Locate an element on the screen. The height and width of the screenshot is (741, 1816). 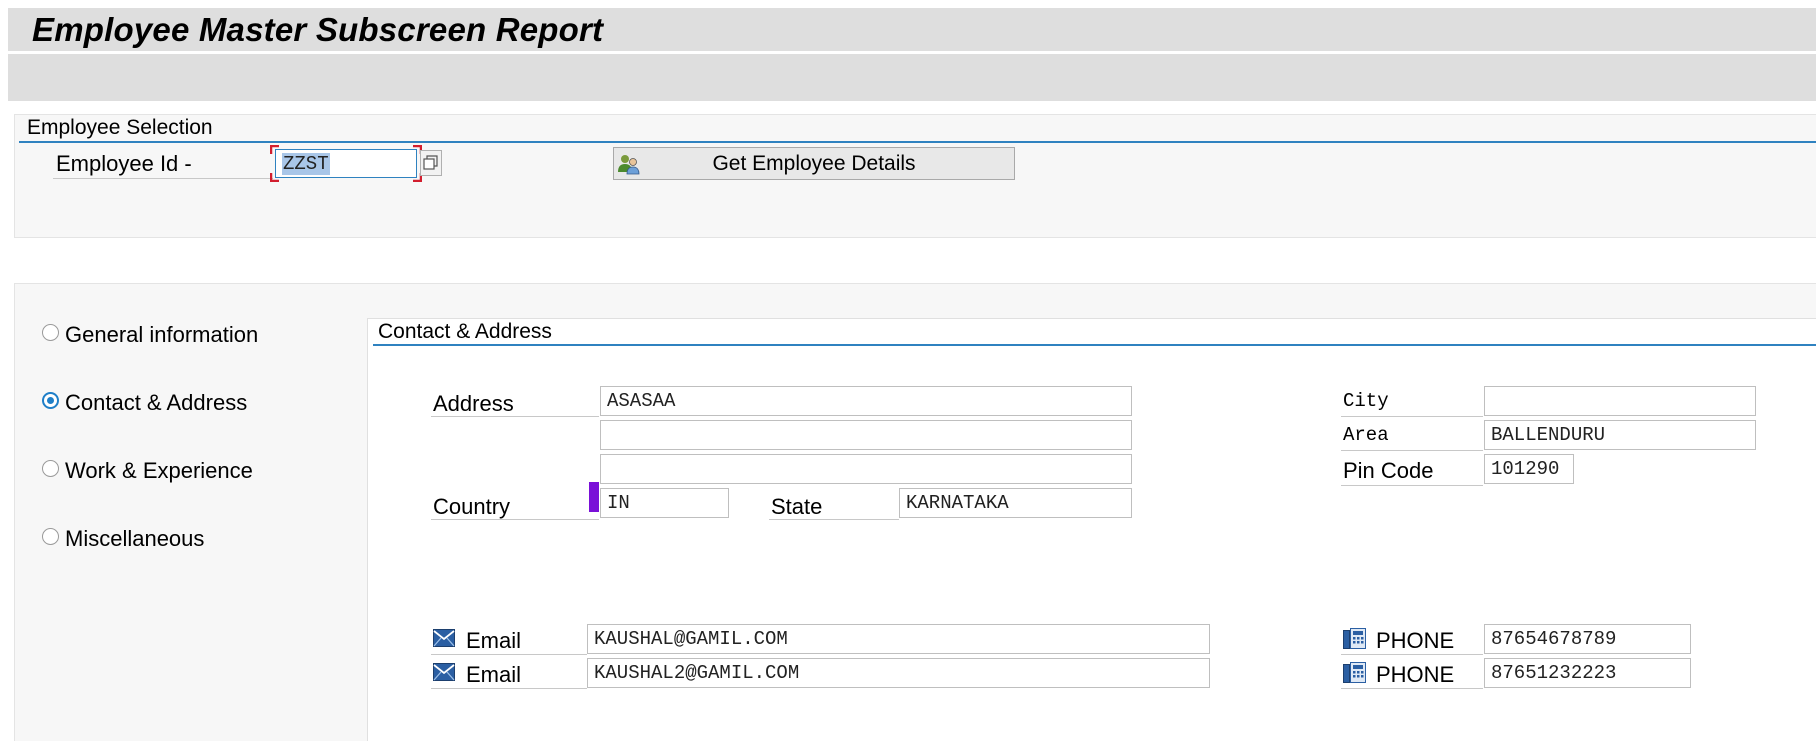
employee-selection-title: Employee Selection is located at coordinates (120, 127).